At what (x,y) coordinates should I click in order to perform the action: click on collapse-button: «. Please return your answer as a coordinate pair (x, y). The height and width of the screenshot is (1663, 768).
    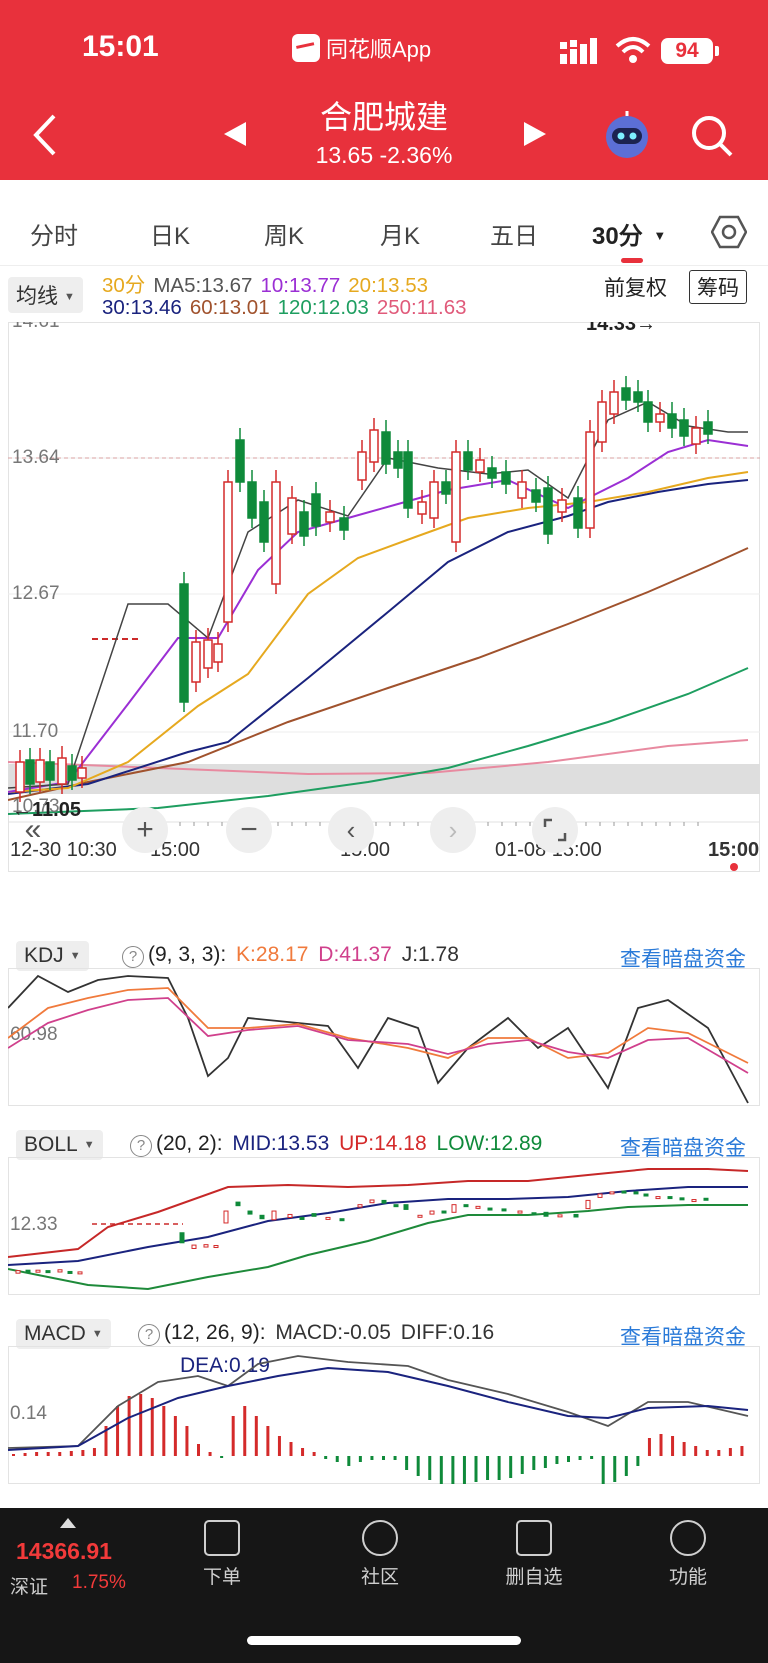
    Looking at the image, I should click on (33, 830).